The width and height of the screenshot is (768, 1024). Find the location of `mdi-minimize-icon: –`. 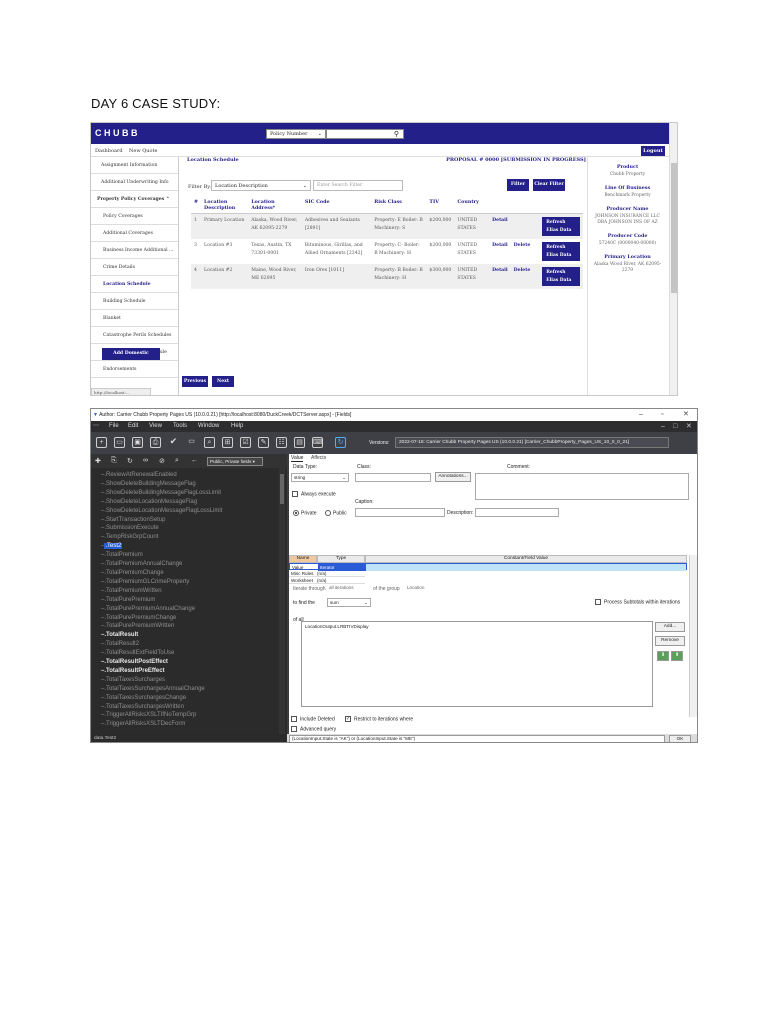

mdi-minimize-icon: – is located at coordinates (663, 426).